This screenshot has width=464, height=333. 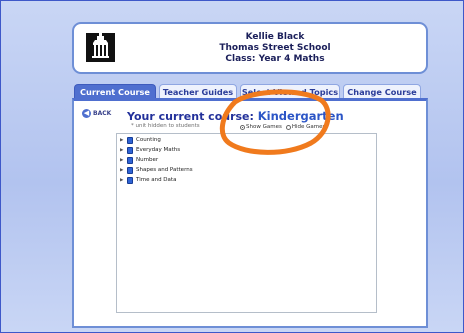 I want to click on radio-selected-icon, so click(x=242, y=127).